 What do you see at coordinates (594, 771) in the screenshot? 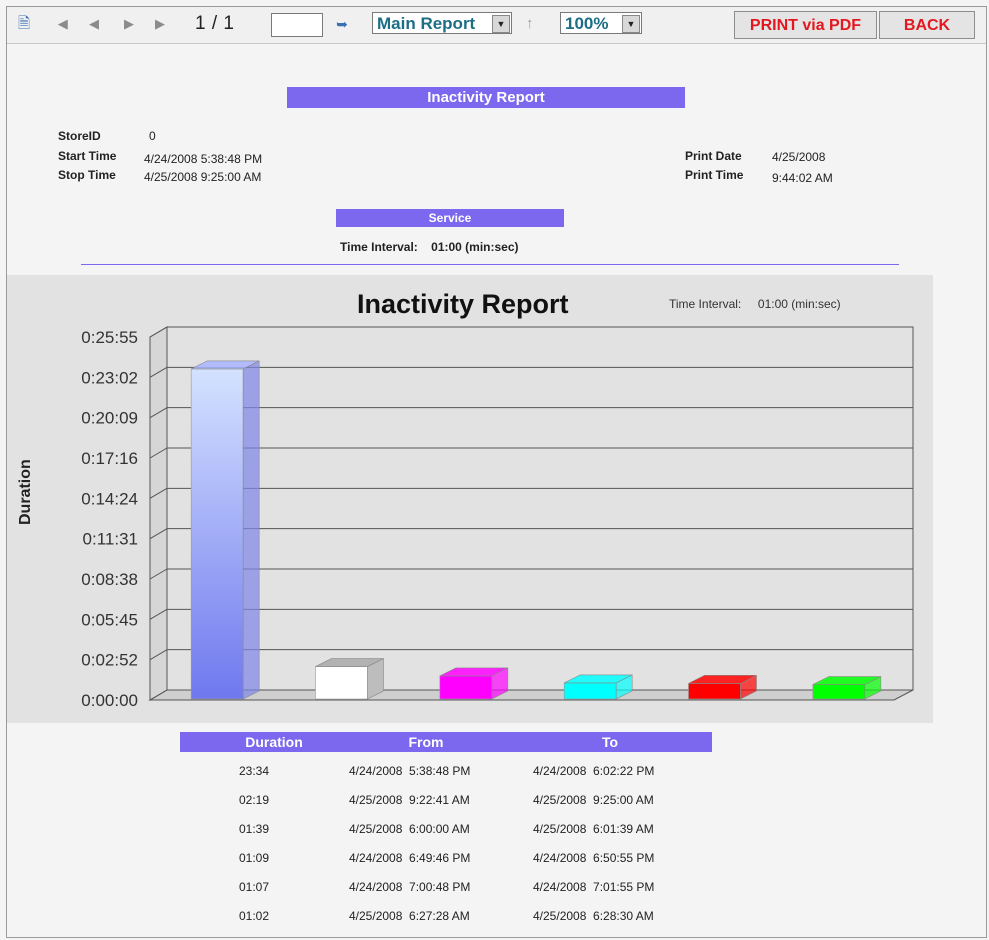
I see `to-cell: 4/24/2008 6:02:22 PM` at bounding box center [594, 771].